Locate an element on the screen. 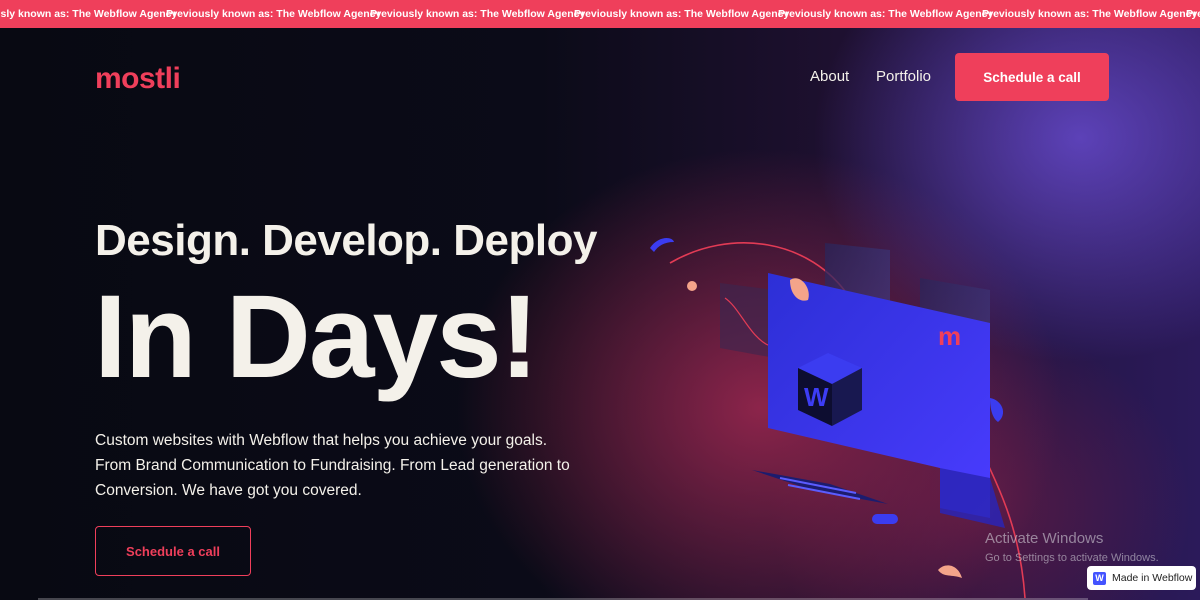 The width and height of the screenshot is (1200, 600). nav-about-link: About is located at coordinates (829, 76).